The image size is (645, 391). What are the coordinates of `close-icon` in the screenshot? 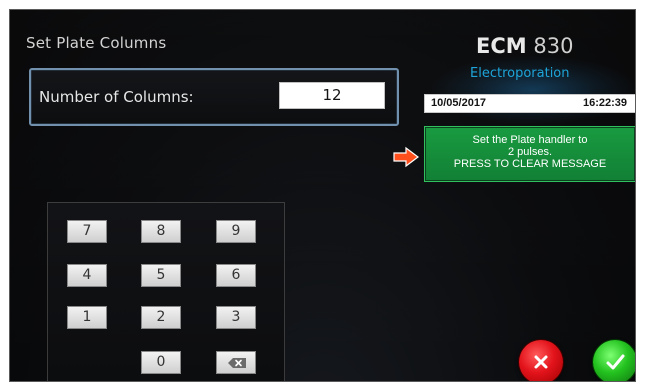 It's located at (541, 362).